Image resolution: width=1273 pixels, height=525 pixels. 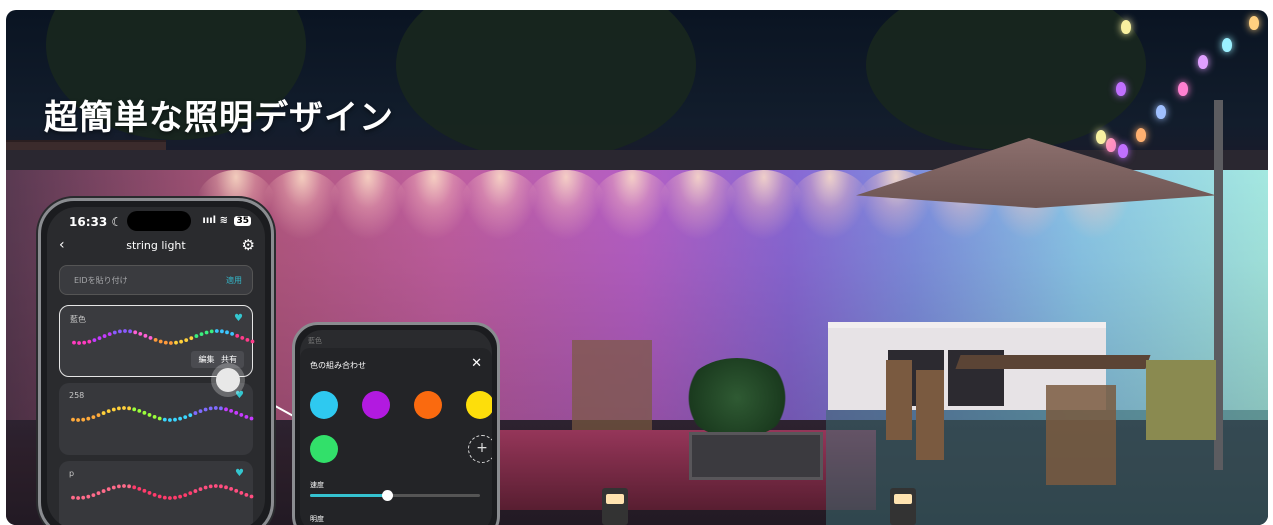 I want to click on eid-input: EIDを貼り付け 適用, so click(x=156, y=280).